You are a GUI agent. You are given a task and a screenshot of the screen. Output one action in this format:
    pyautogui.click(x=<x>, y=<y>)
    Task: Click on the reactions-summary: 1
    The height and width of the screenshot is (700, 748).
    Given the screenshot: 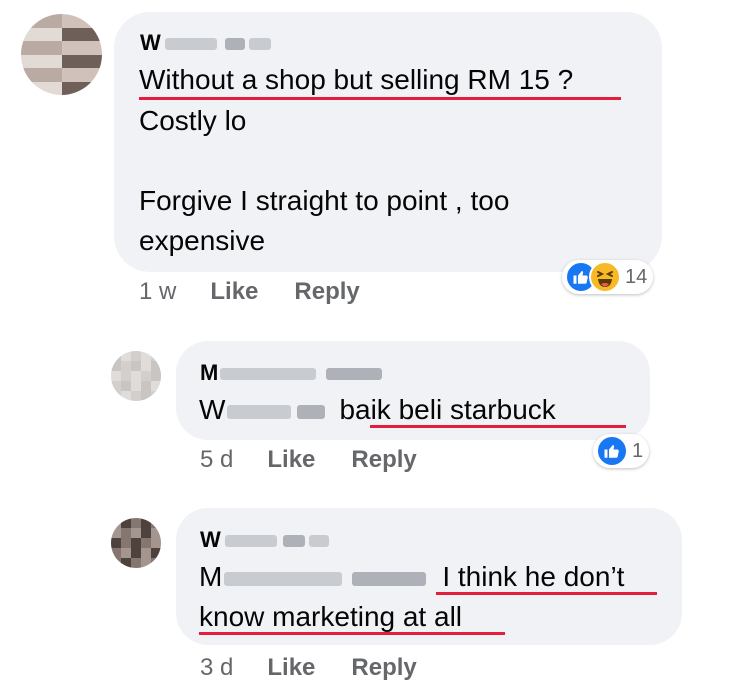 What is the action you would take?
    pyautogui.click(x=621, y=451)
    